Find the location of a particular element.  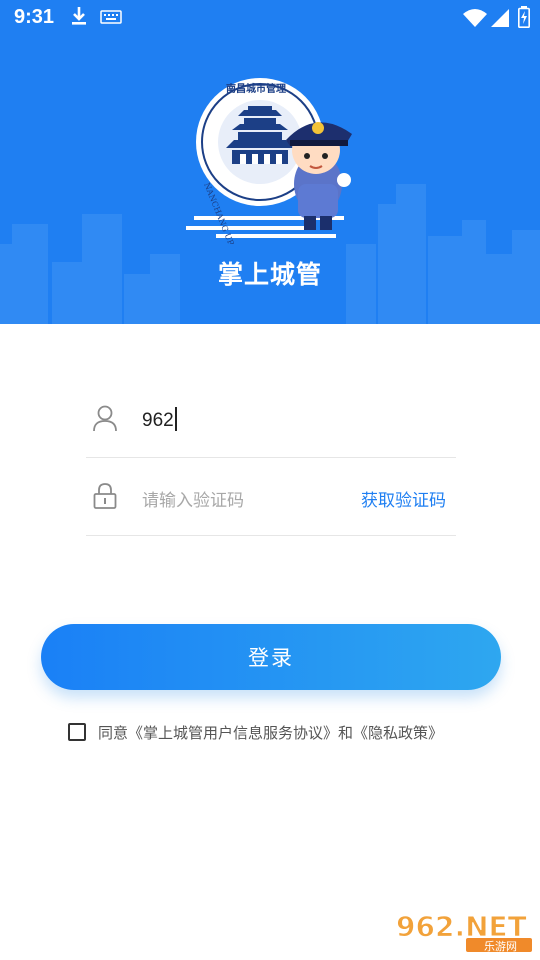

lock-icon is located at coordinates (105, 496).